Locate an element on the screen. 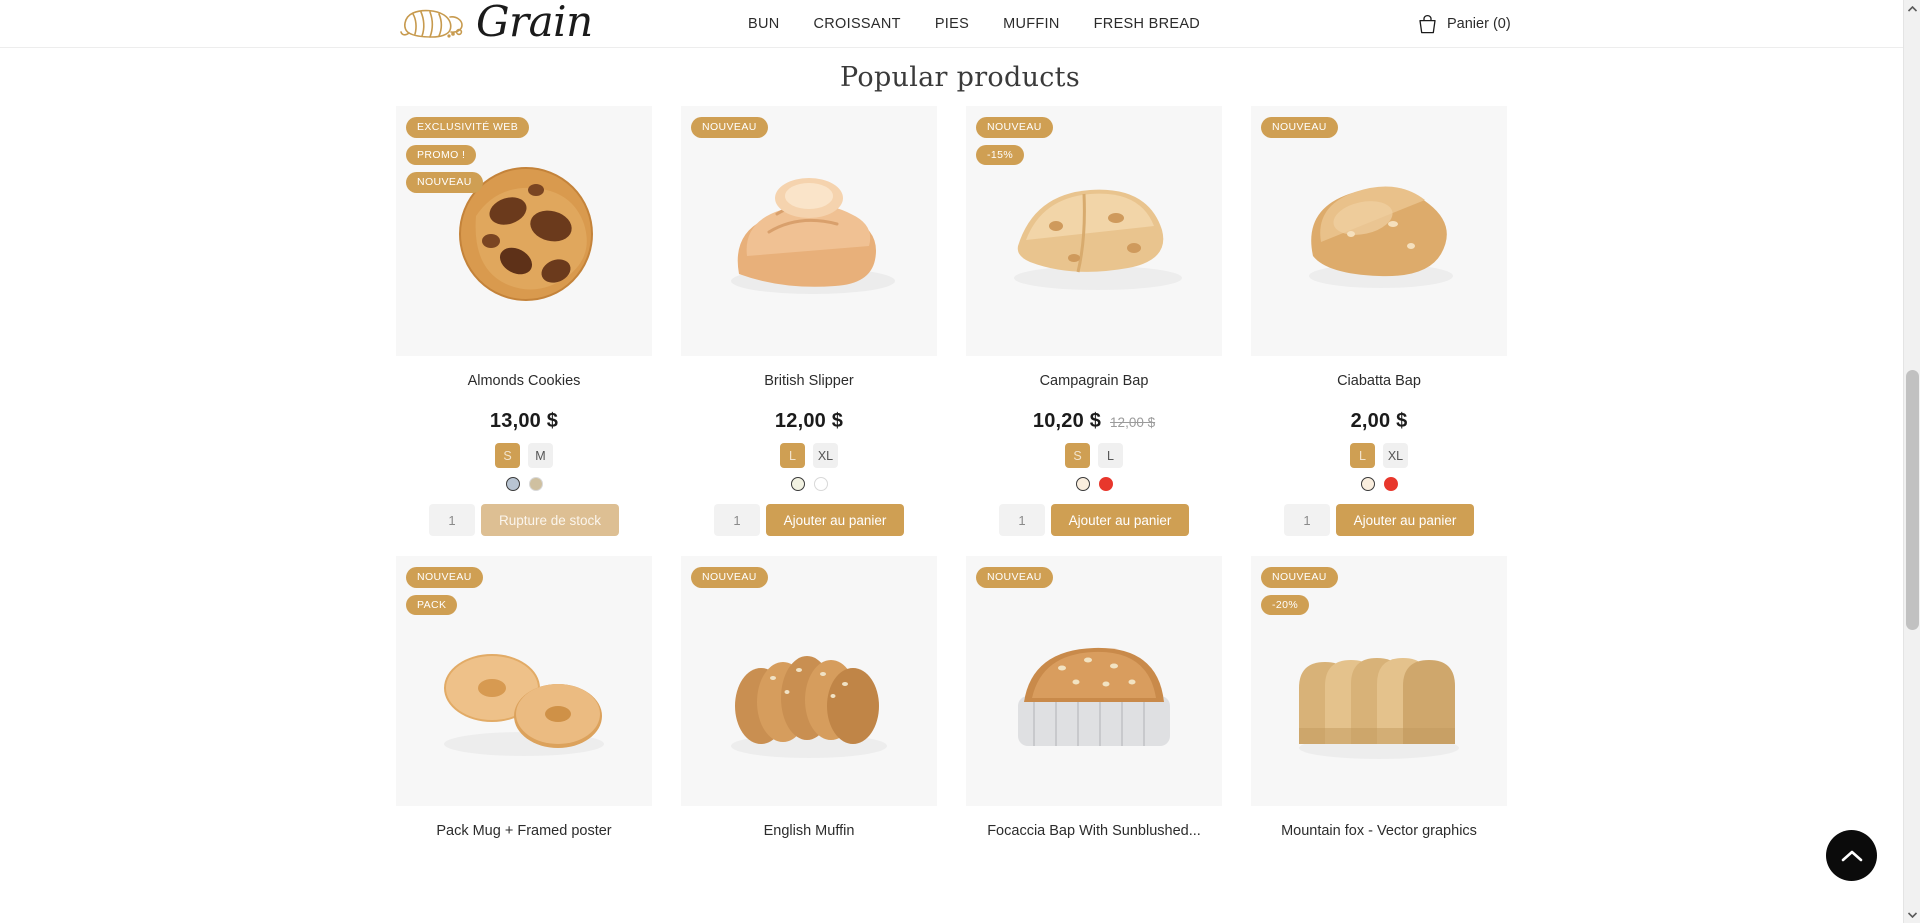  page-scrollbar is located at coordinates (1911, 461).